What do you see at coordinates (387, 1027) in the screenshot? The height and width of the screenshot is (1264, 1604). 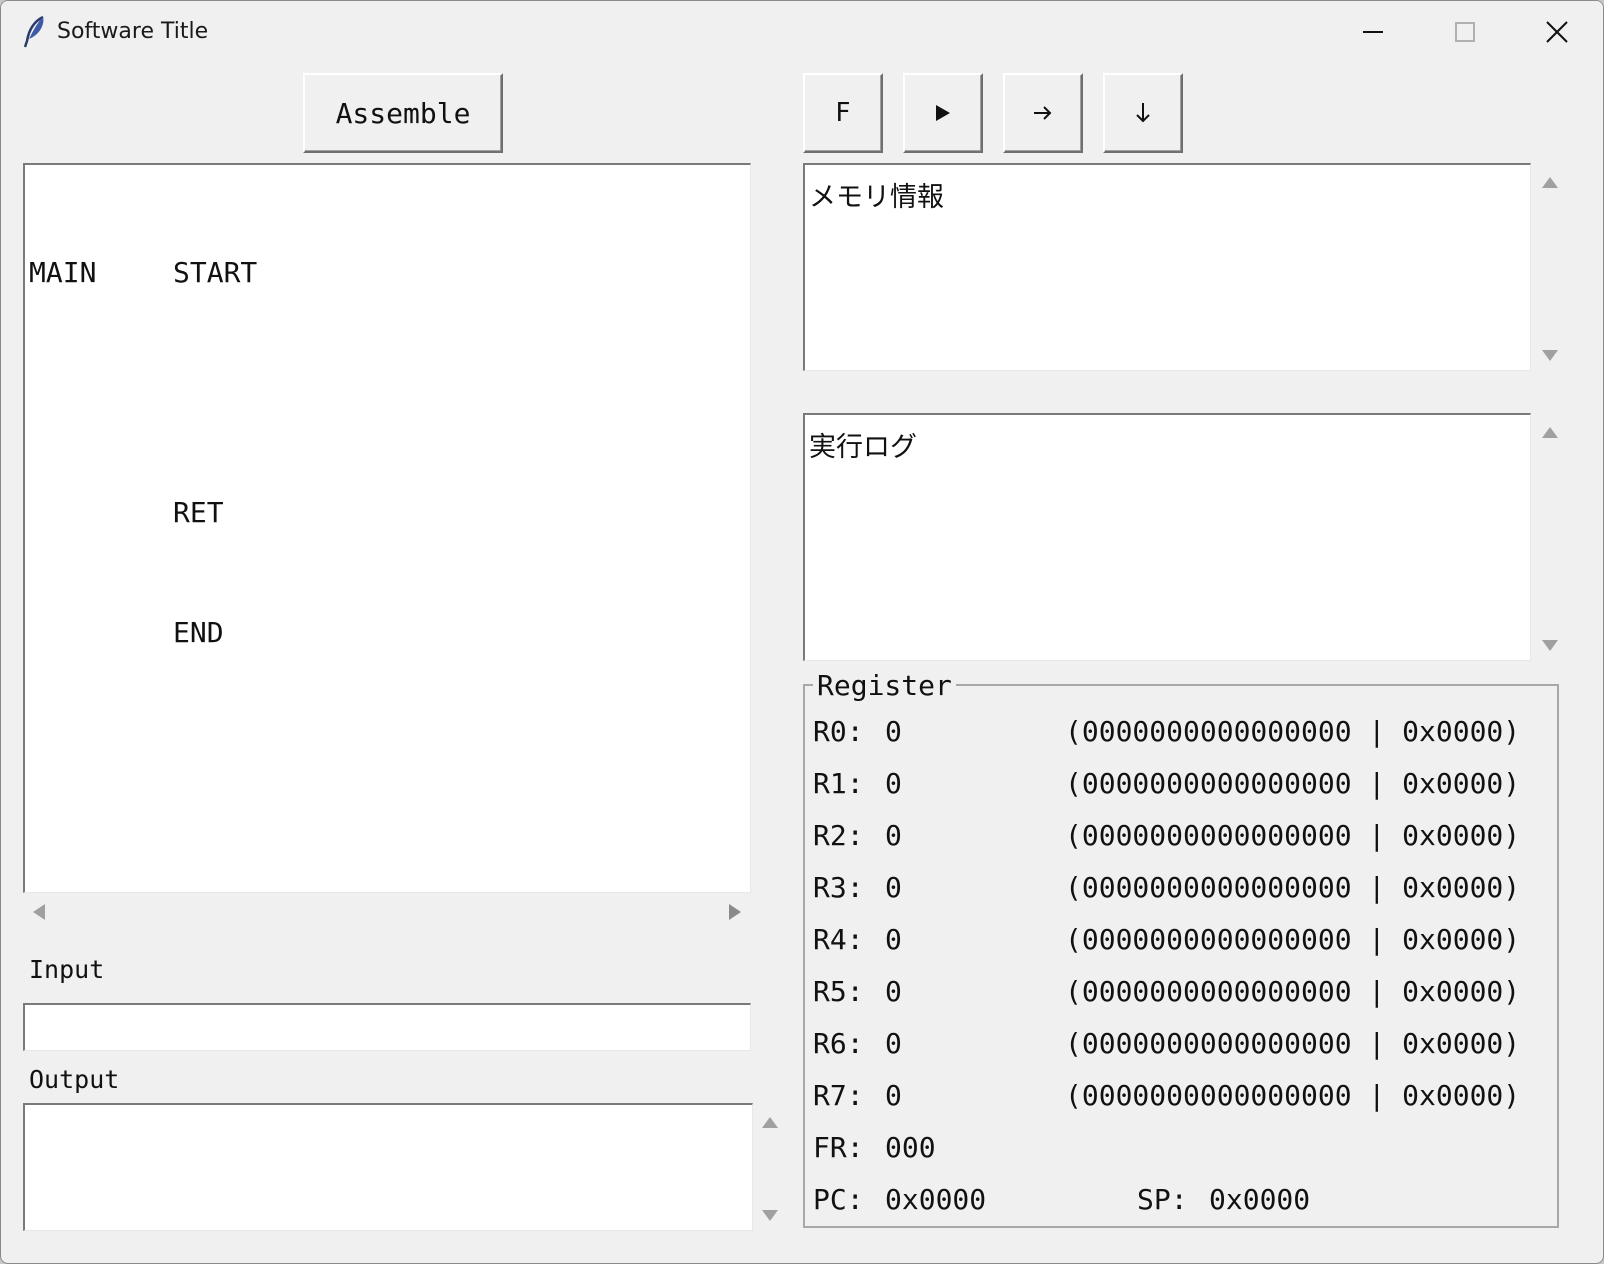 I see `input-field` at bounding box center [387, 1027].